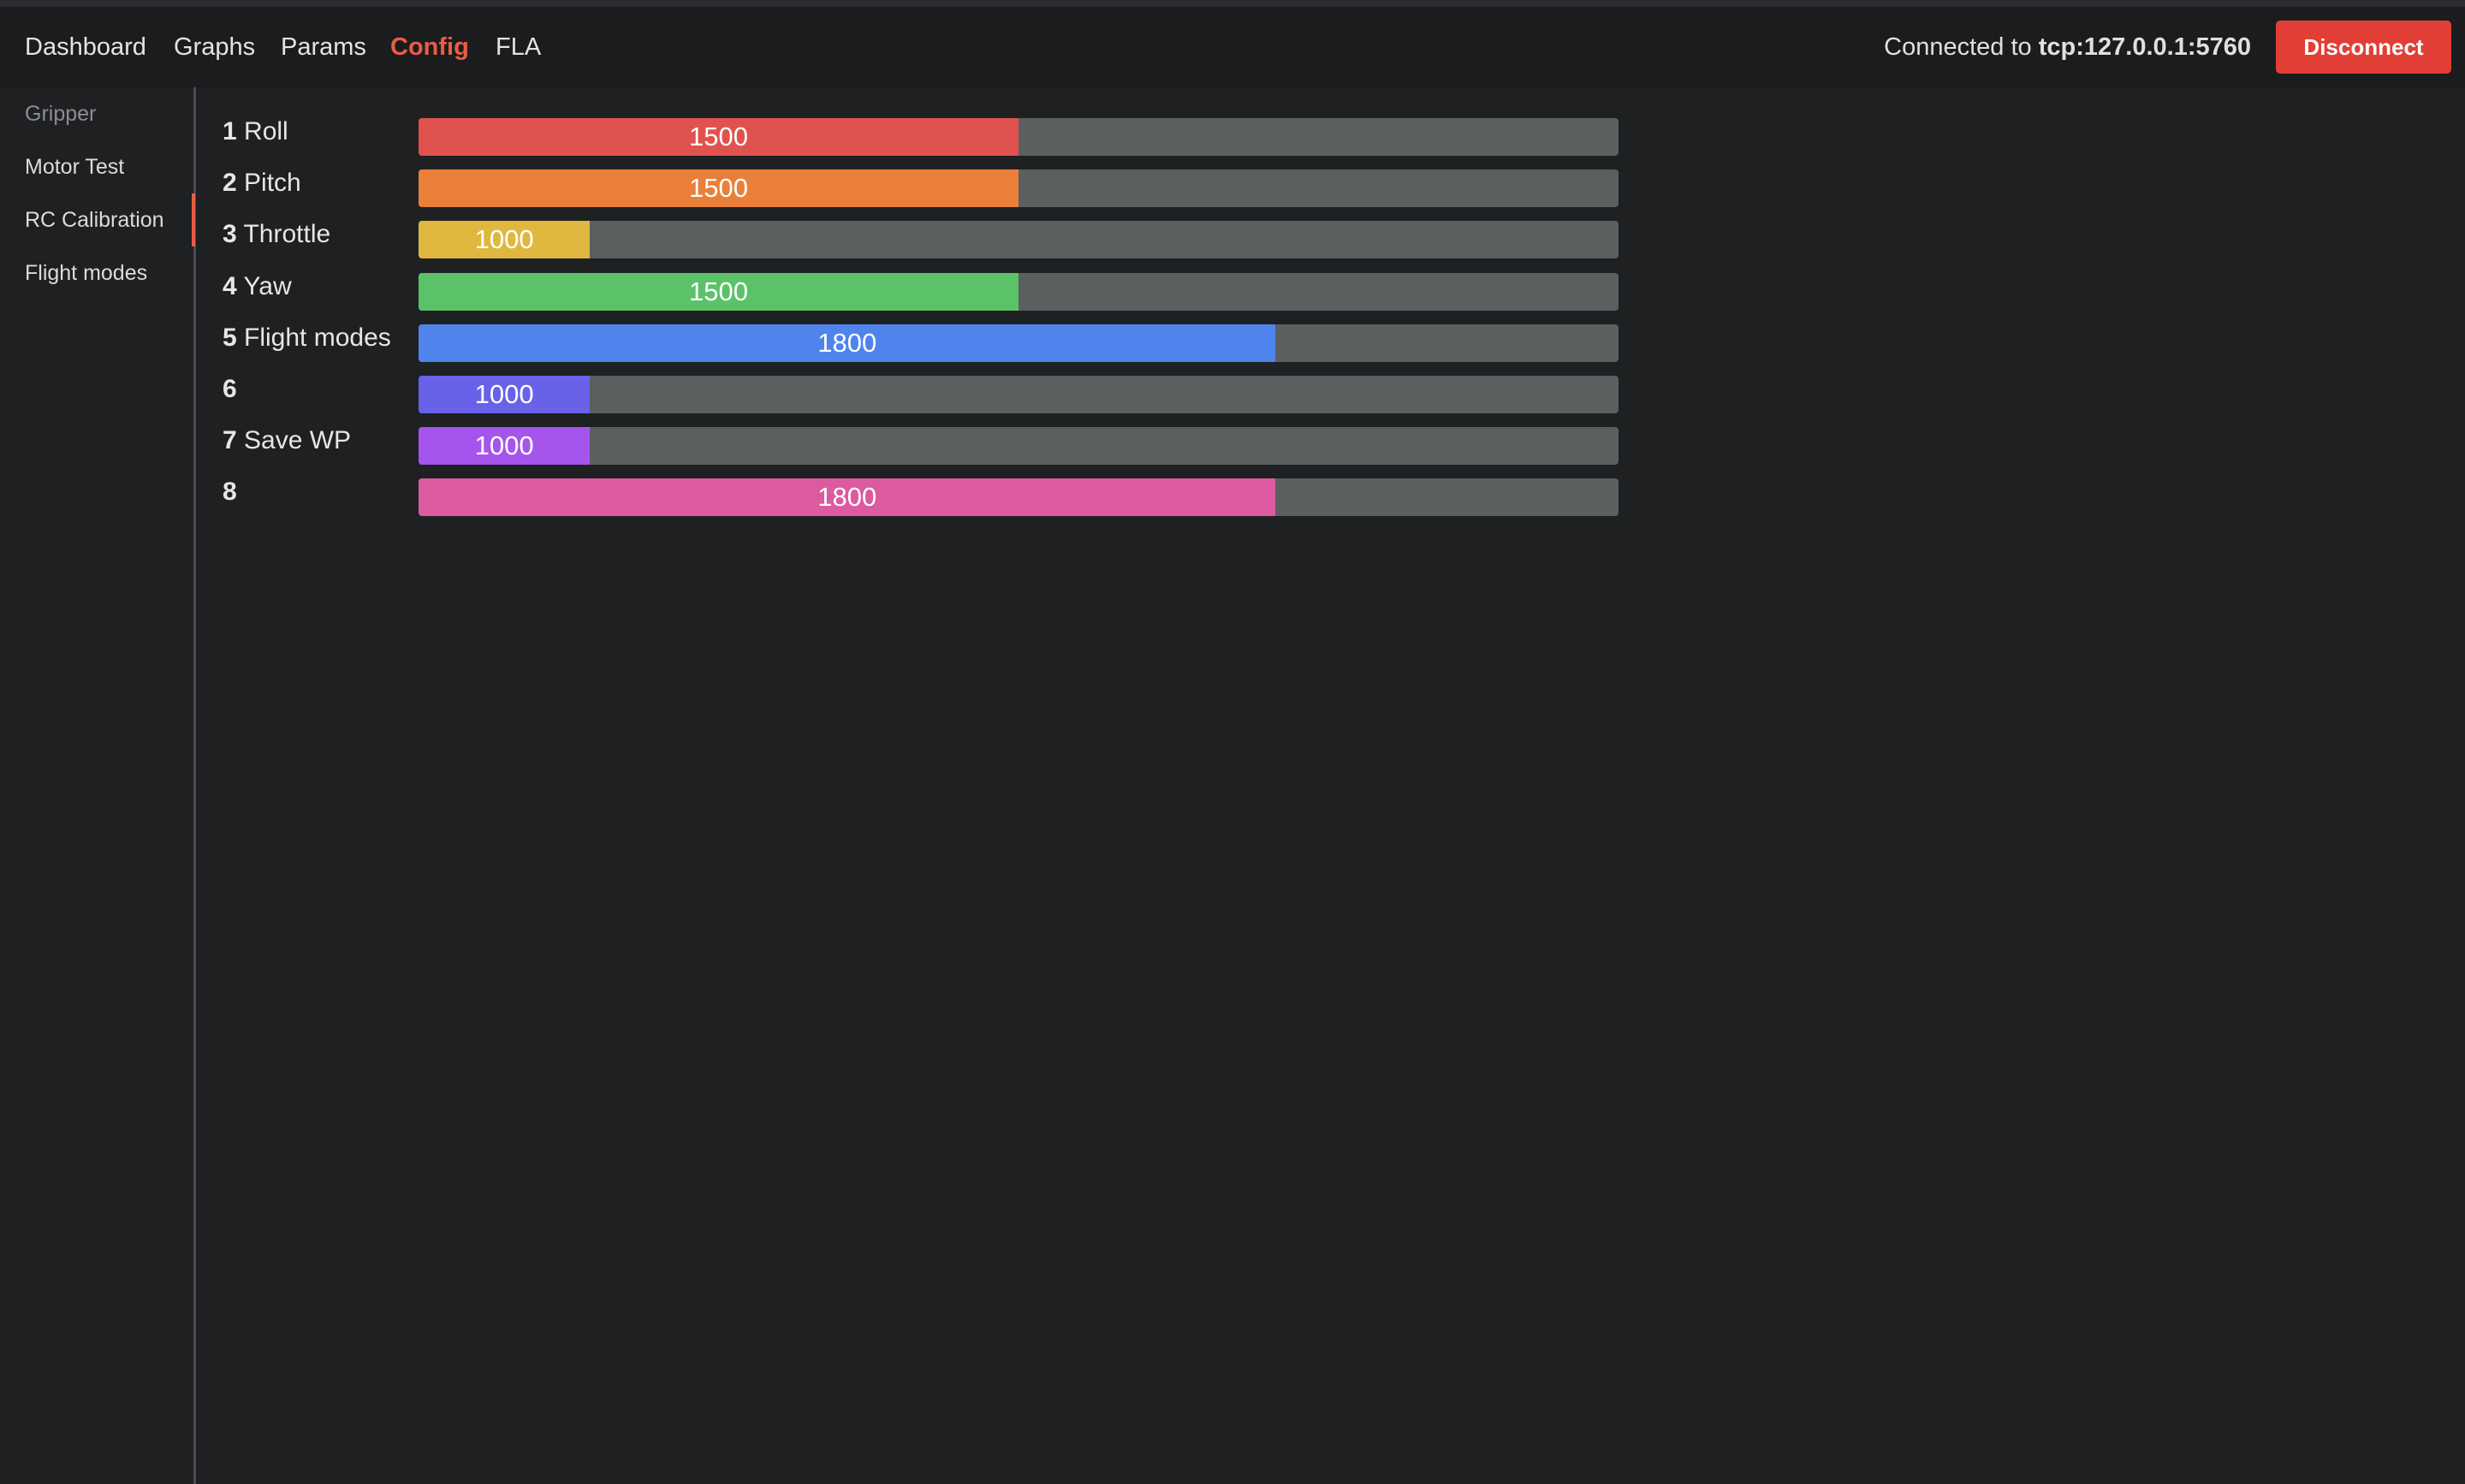 Image resolution: width=2465 pixels, height=1484 pixels. Describe the element at coordinates (518, 48) in the screenshot. I see `nav-fla: FLA` at that location.